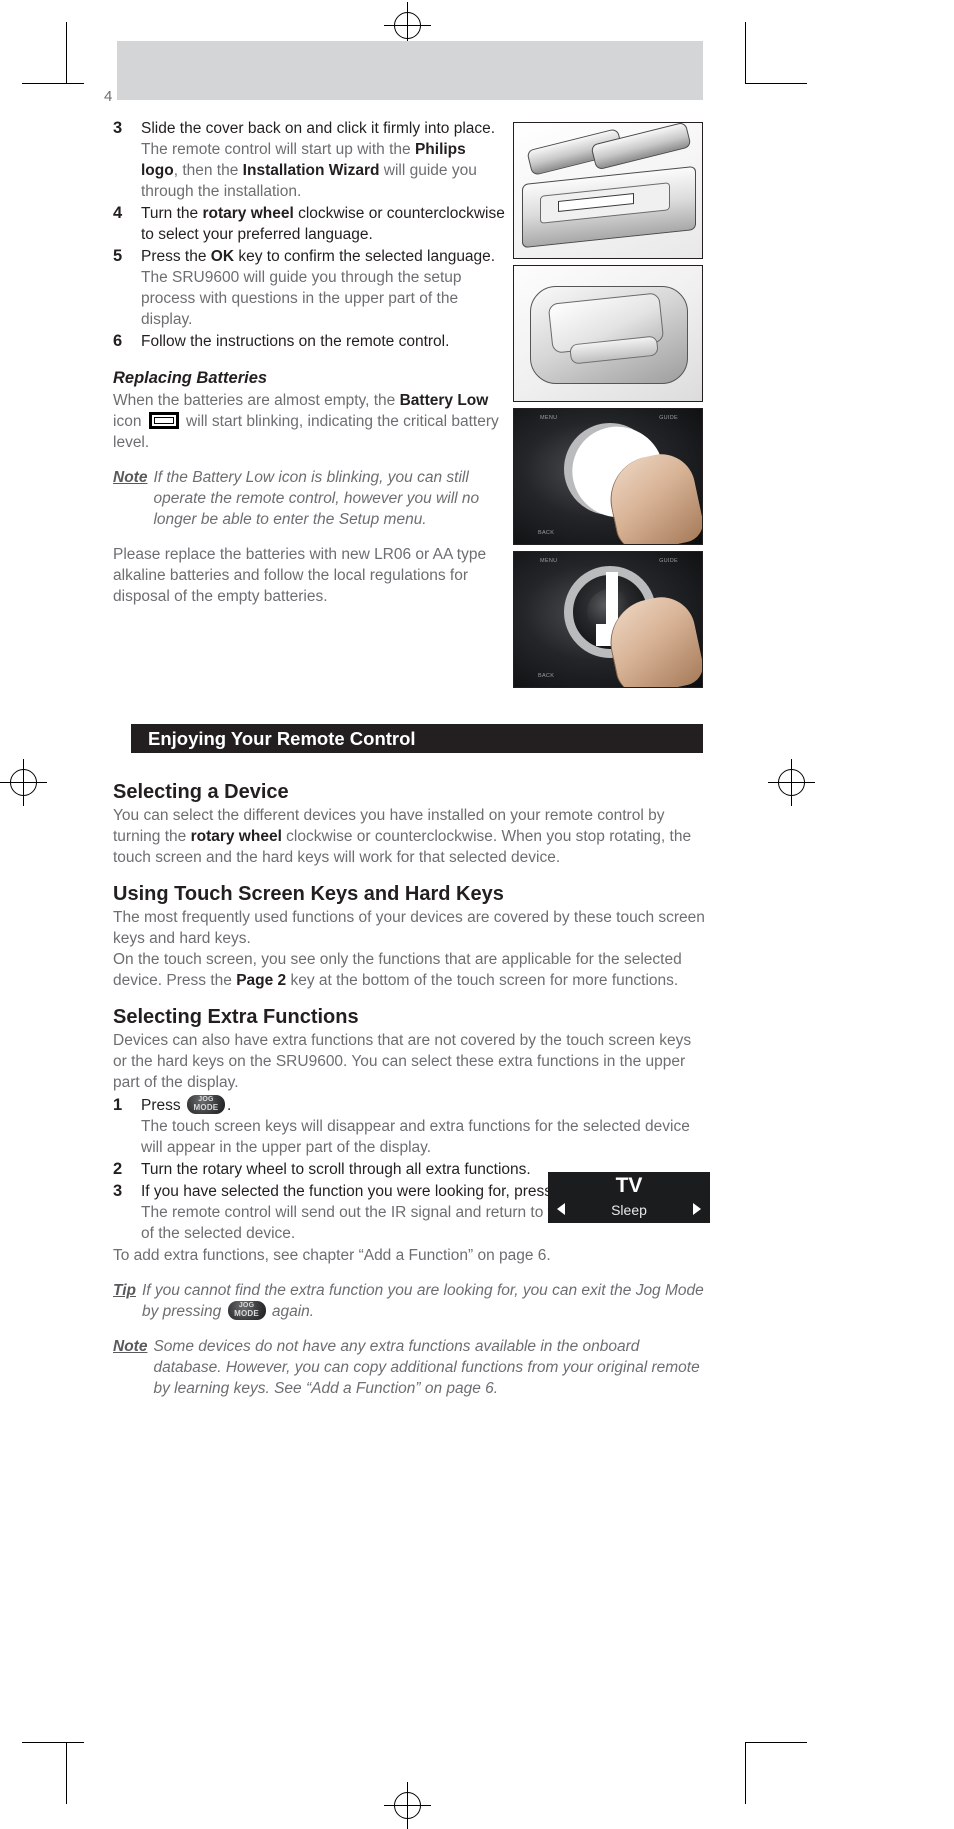  Describe the element at coordinates (246, 1313) in the screenshot. I see `jog-mode-icon-2-line2: MODE` at that location.